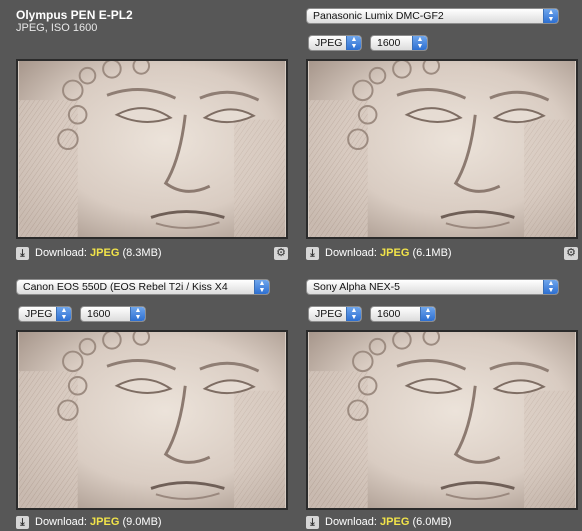 This screenshot has height=531, width=582. What do you see at coordinates (432, 253) in the screenshot?
I see `download-size: (6.1MB)` at bounding box center [432, 253].